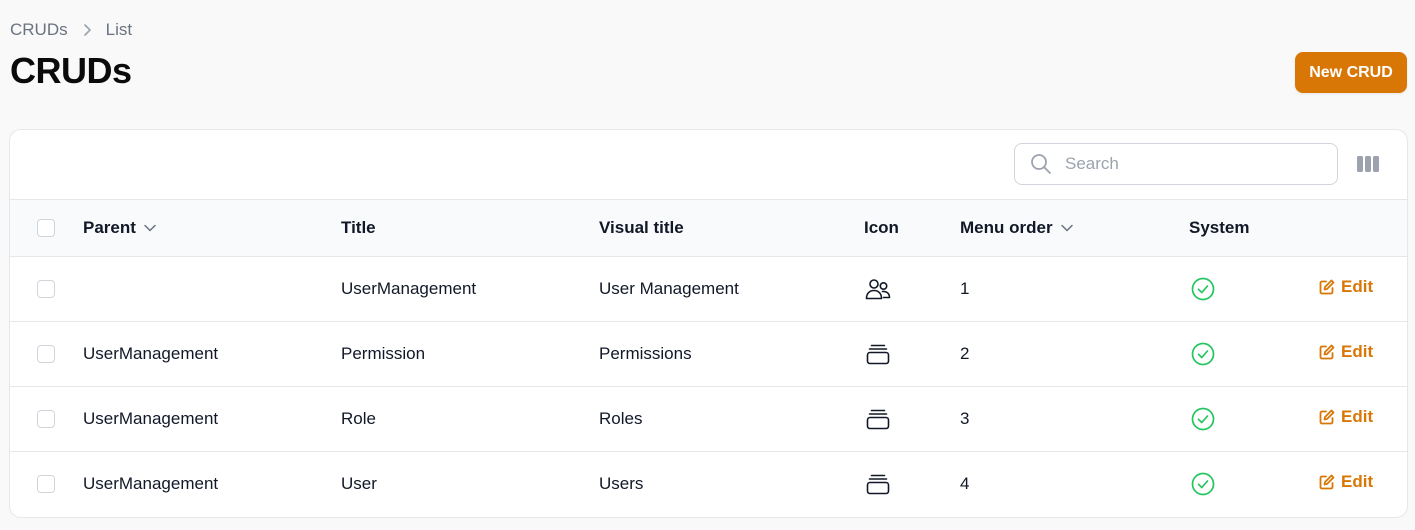 The width and height of the screenshot is (1415, 530). What do you see at coordinates (71, 30) in the screenshot?
I see `breadcrumb: CRUDs List` at bounding box center [71, 30].